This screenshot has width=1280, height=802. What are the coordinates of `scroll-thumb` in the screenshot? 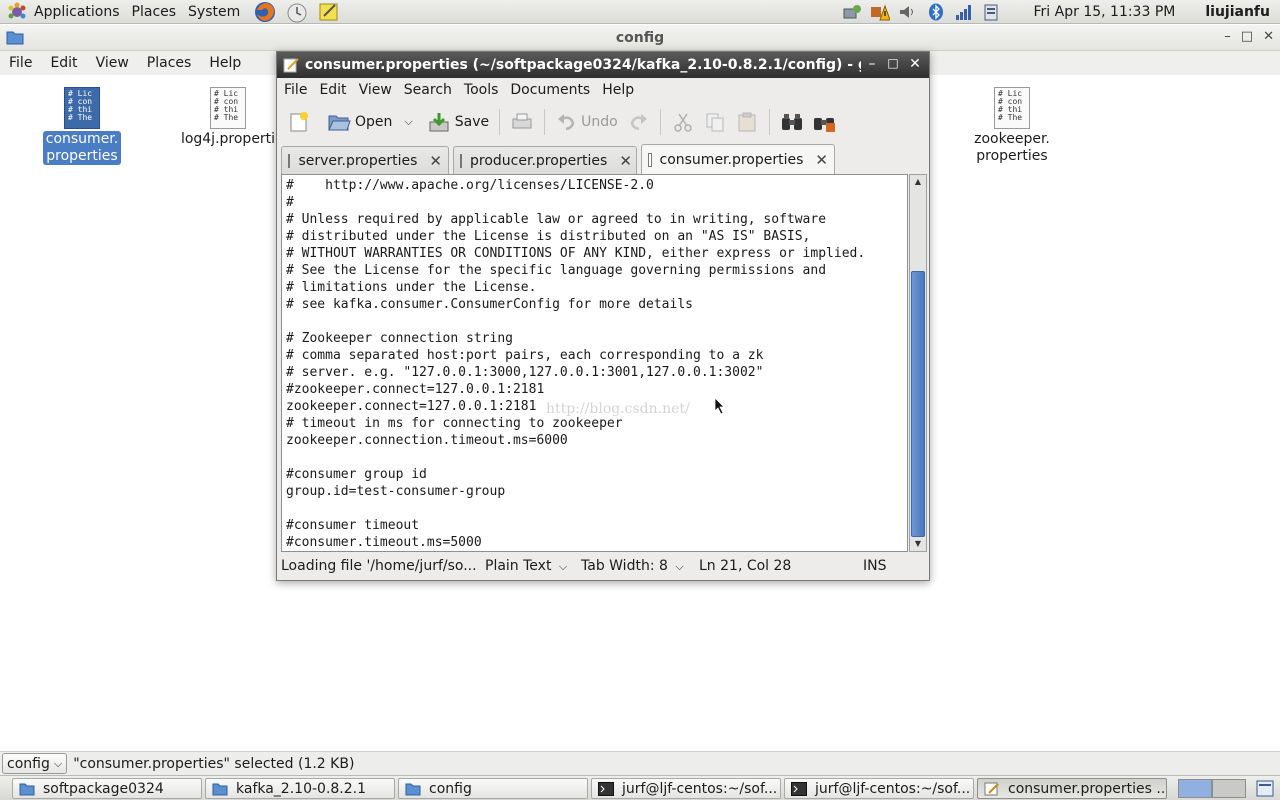 It's located at (918, 404).